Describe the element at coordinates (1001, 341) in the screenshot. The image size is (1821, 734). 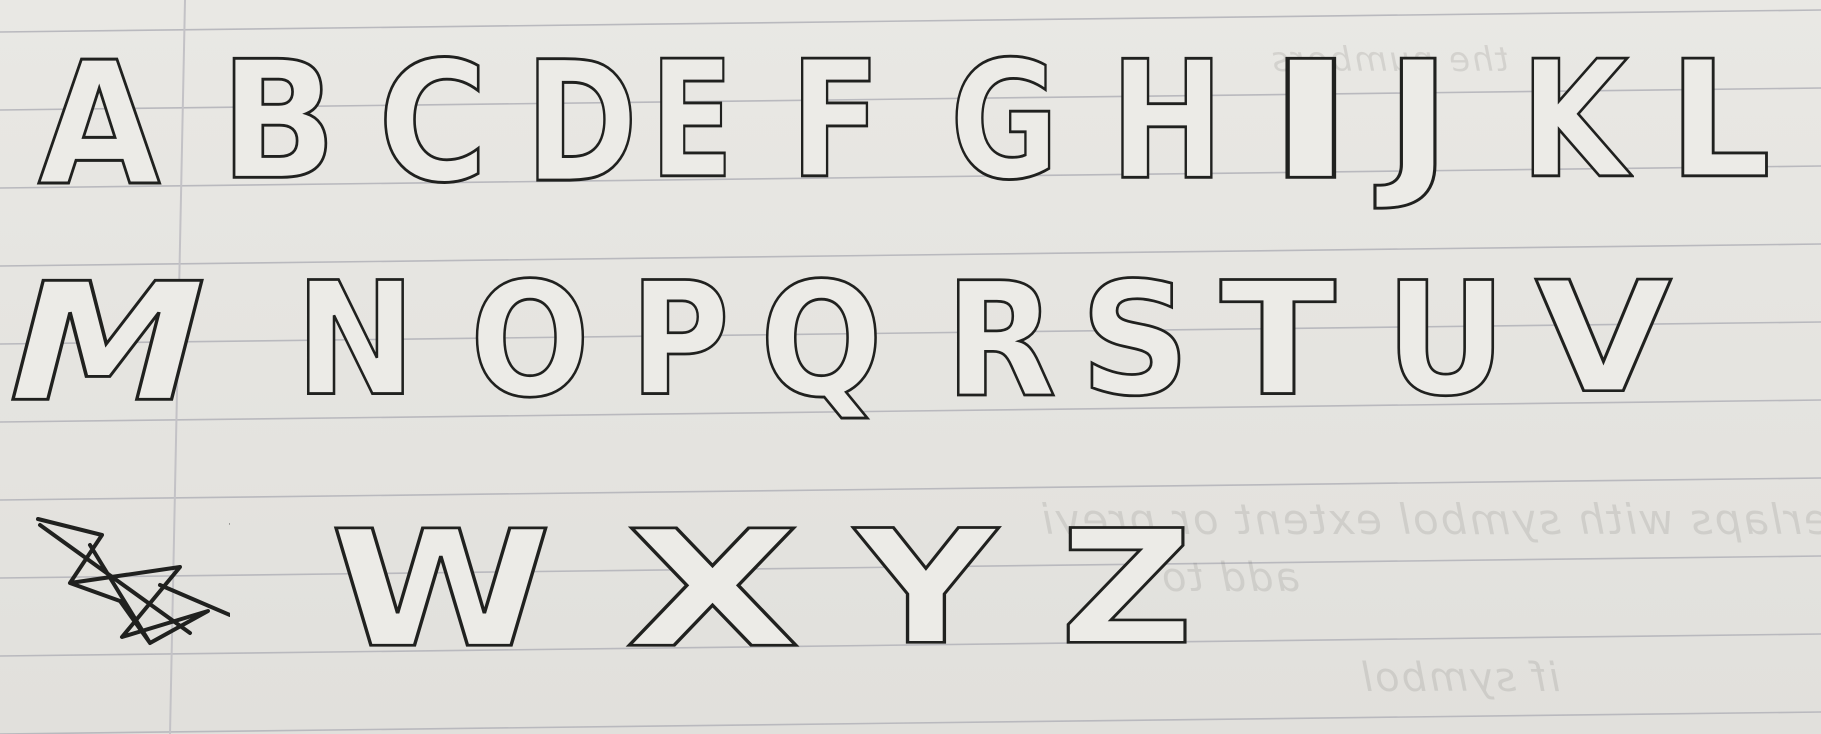
I see `outline-letter-r: R` at that location.